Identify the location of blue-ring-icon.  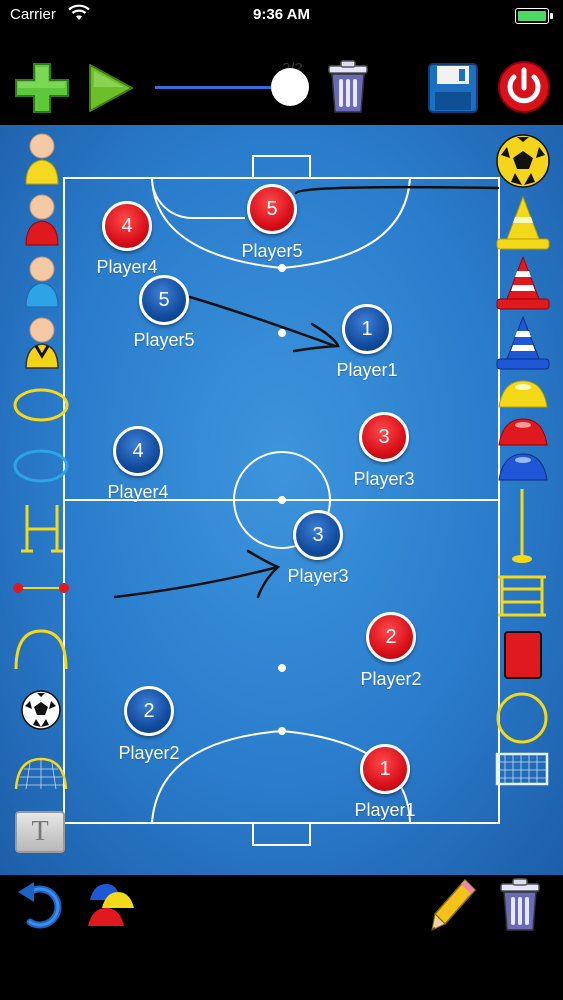
(41, 466).